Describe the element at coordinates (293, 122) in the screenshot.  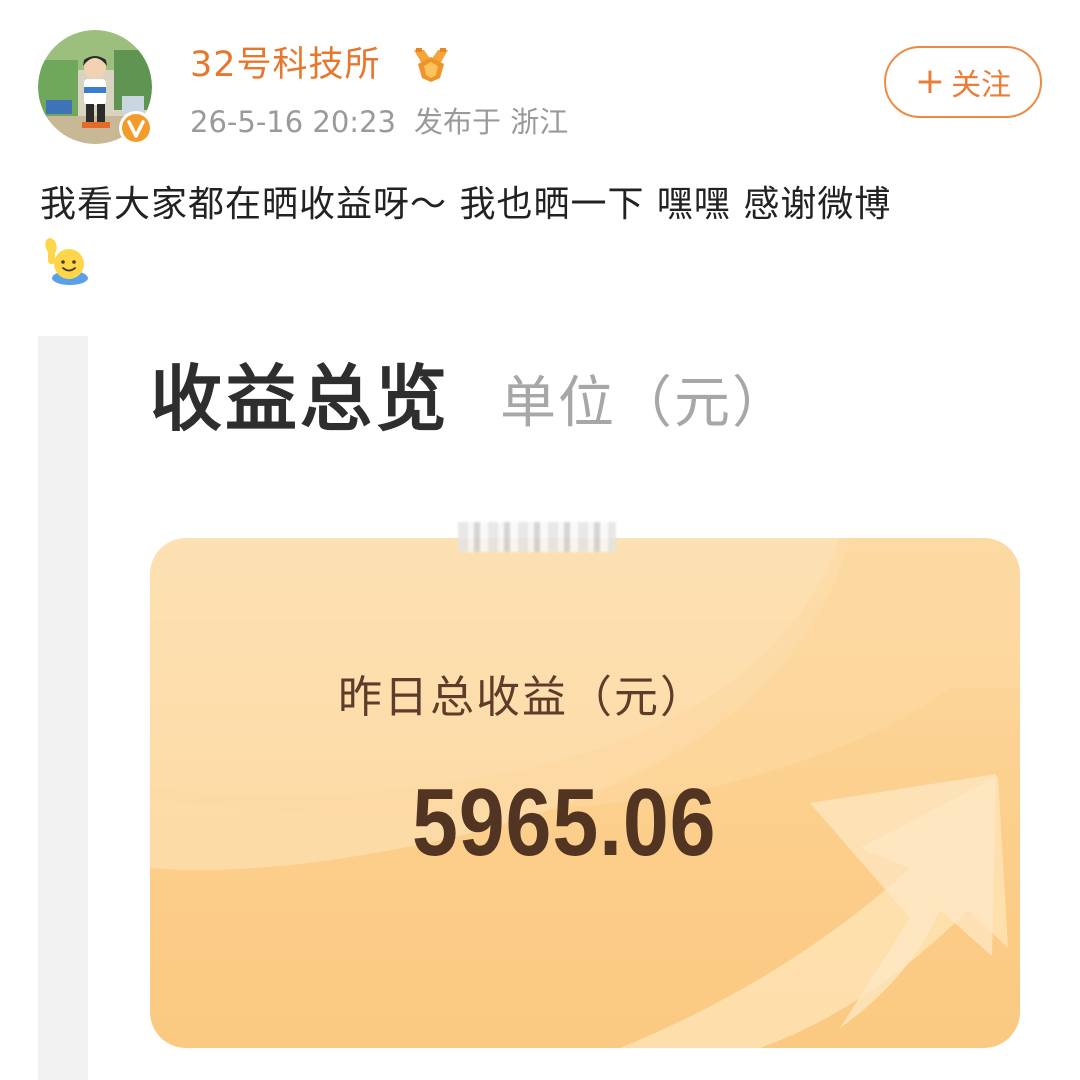
I see `post-timestamp: 26-5-16 20:23` at that location.